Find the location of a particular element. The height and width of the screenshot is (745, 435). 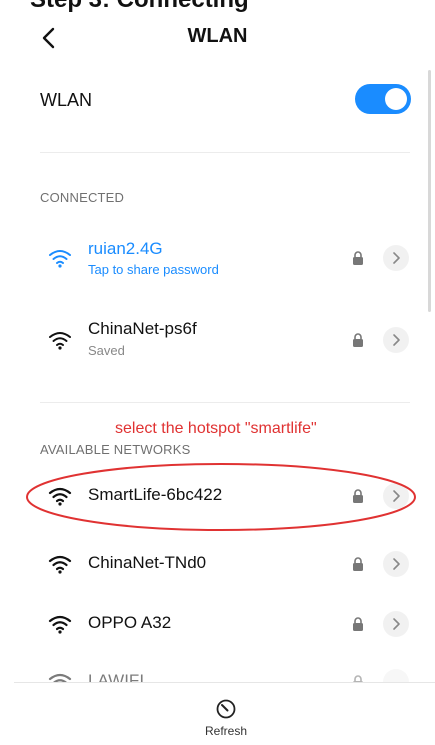

toggle-knob is located at coordinates (396, 99).